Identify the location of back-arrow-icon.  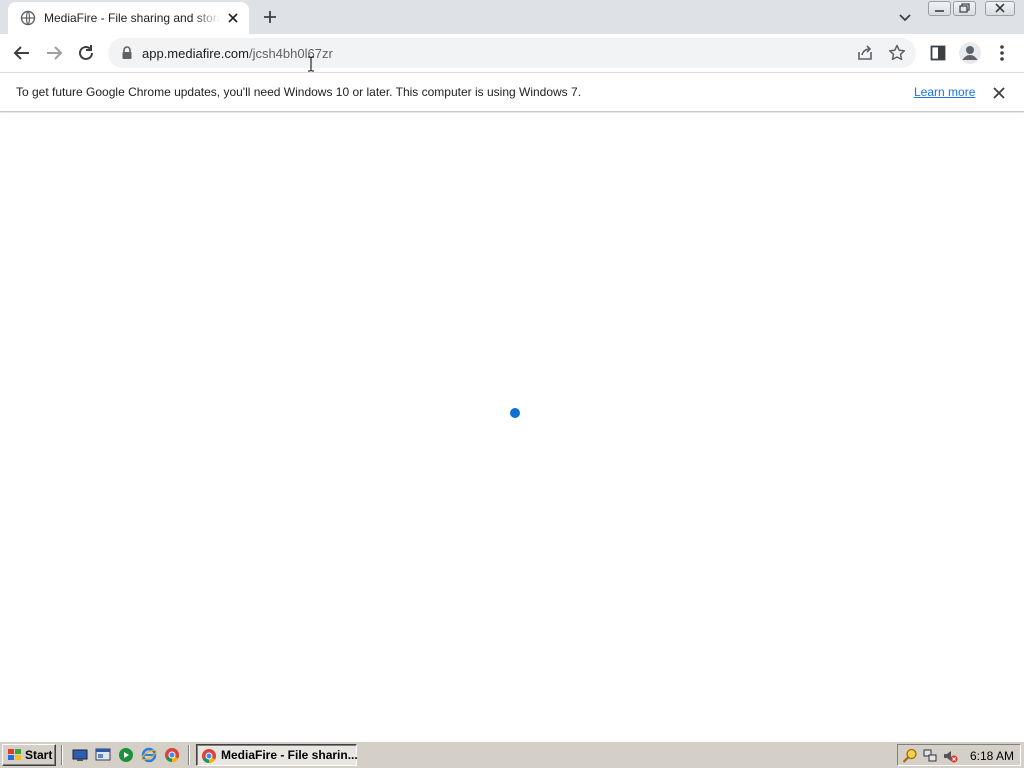
(22, 53).